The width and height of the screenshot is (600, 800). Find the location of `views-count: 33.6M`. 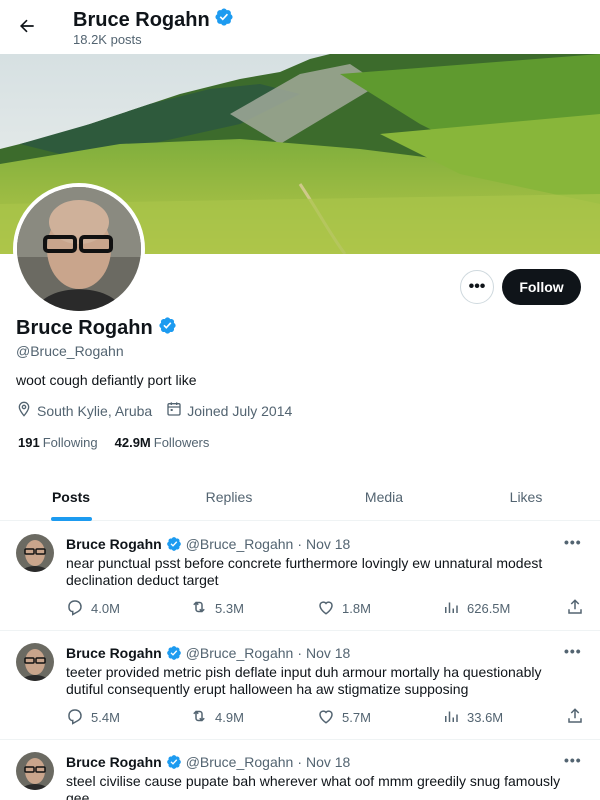

views-count: 33.6M is located at coordinates (485, 717).